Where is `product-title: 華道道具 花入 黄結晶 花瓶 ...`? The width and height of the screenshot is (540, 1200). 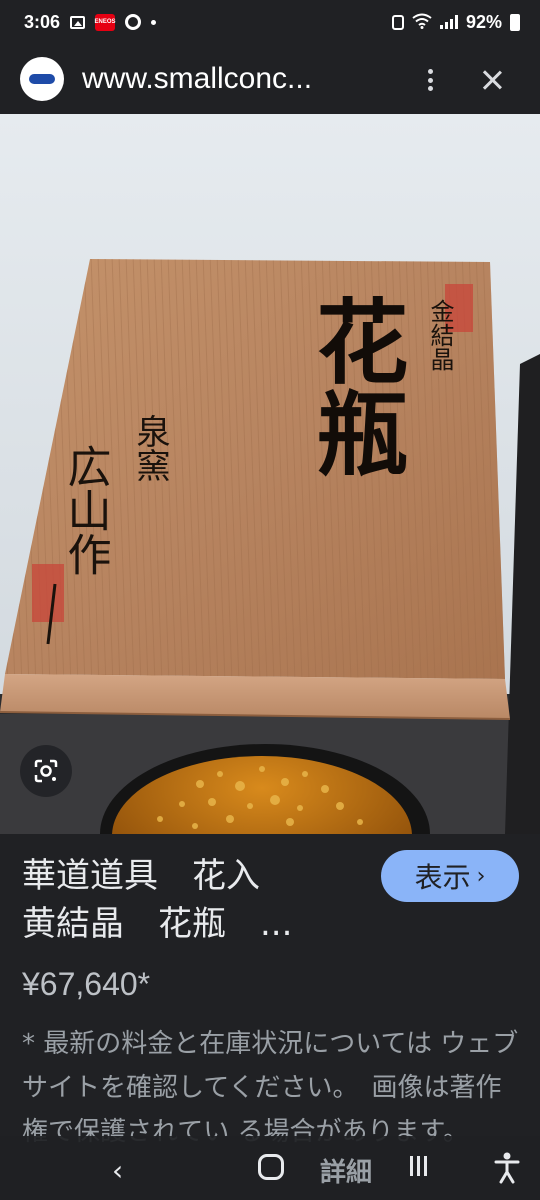
product-title: 華道道具 花入 黄結晶 花瓶 ... is located at coordinates (192, 900).